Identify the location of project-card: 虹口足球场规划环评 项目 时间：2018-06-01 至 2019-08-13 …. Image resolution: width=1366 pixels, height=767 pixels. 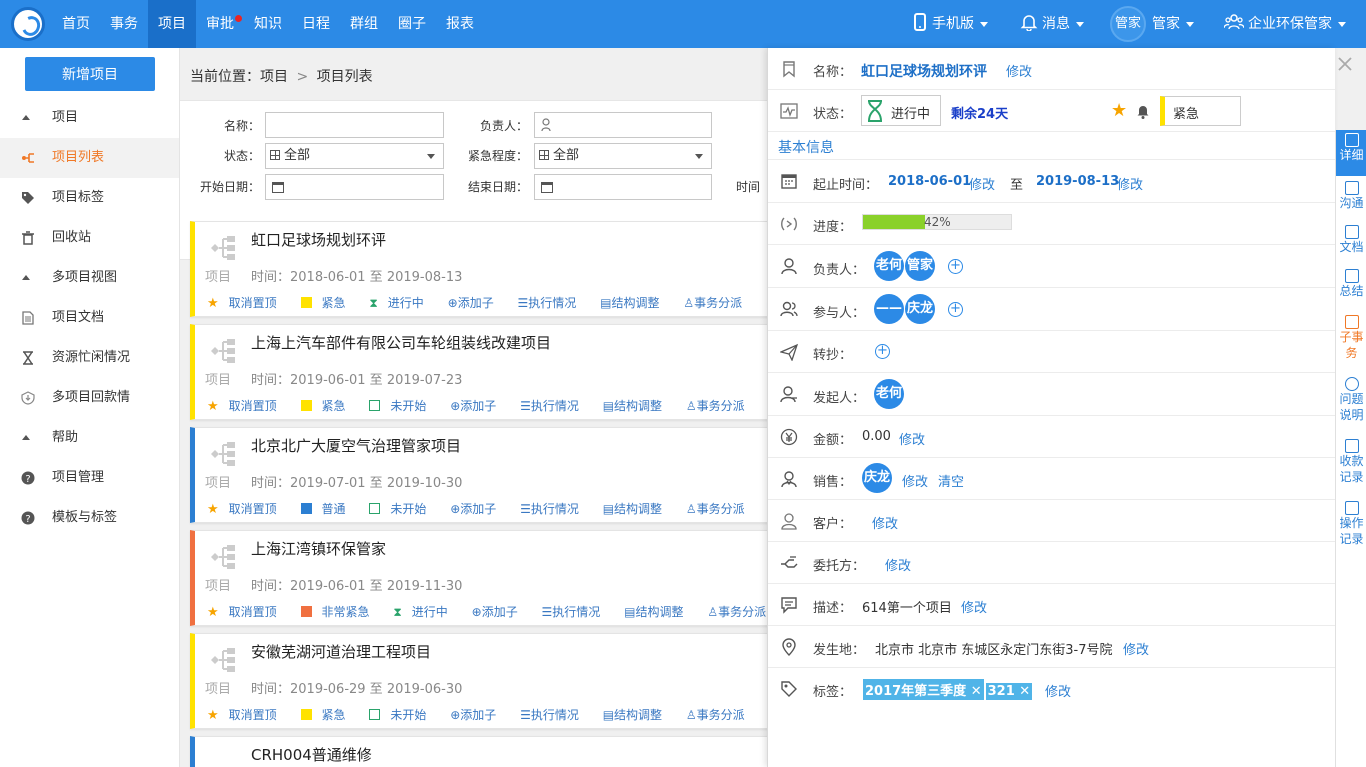
(496, 269).